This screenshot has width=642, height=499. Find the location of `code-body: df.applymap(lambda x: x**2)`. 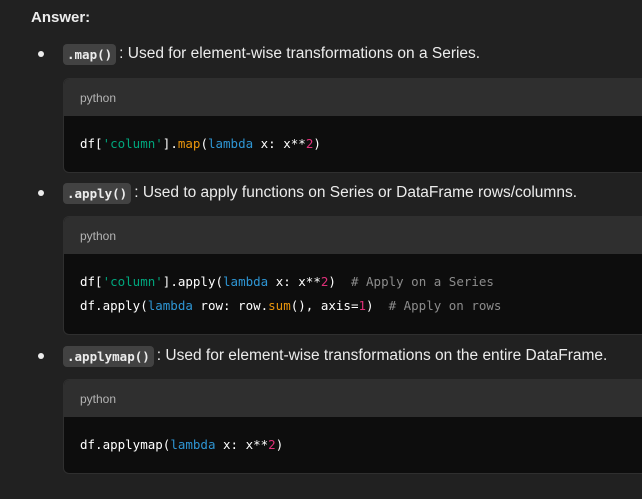

code-body: df.applymap(lambda x: x**2) is located at coordinates (353, 445).